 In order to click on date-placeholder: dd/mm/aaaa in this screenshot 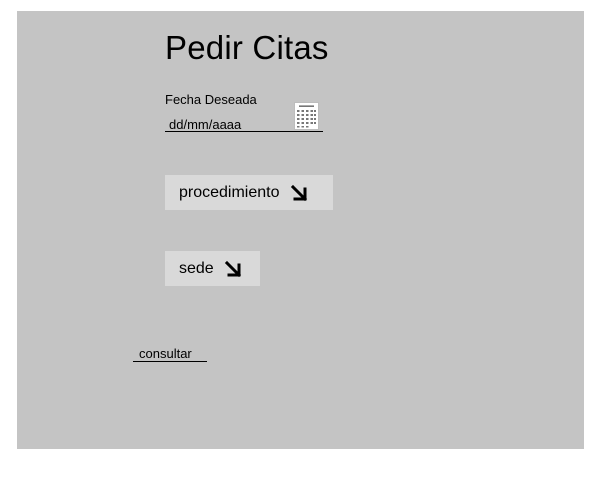, I will do `click(205, 124)`.